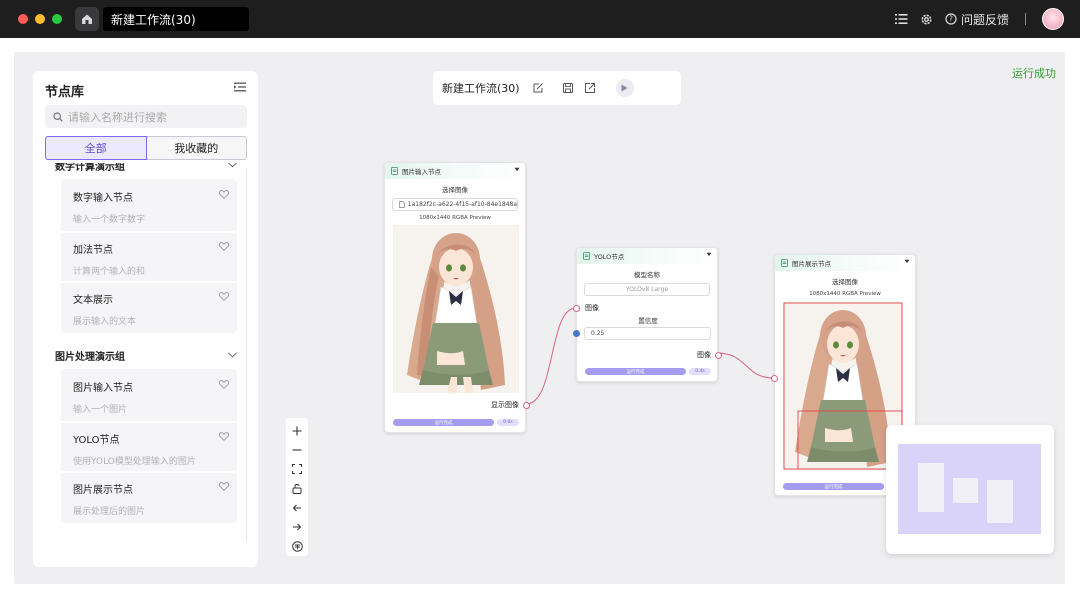 The width and height of the screenshot is (1080, 600). What do you see at coordinates (134, 462) in the screenshot?
I see `item-desc: 使用YOLO模型处理输入的图片` at bounding box center [134, 462].